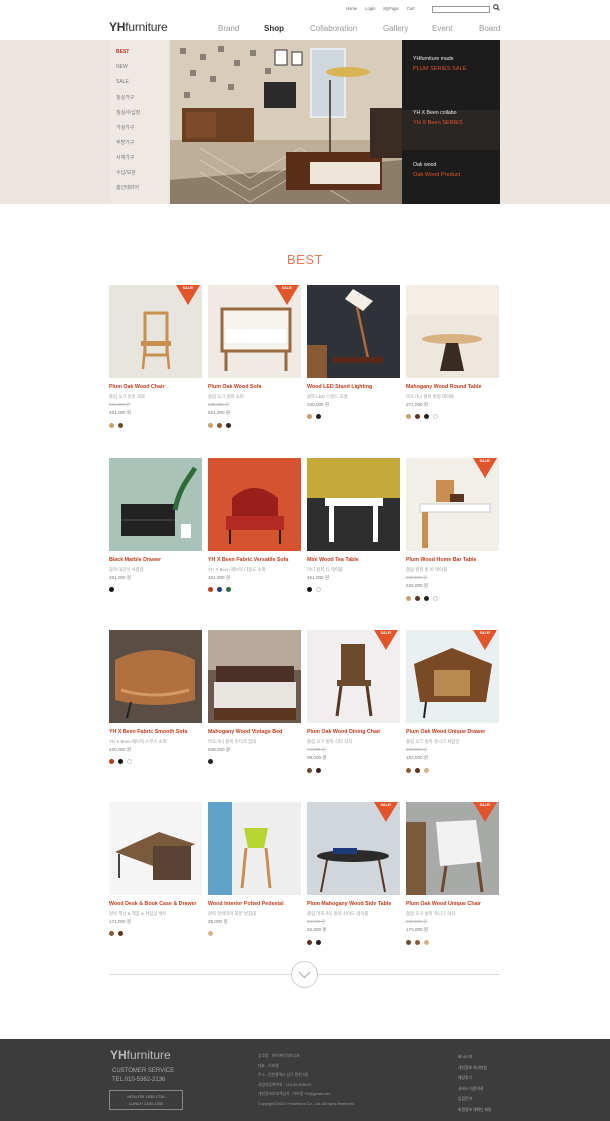 The image size is (610, 1121). I want to click on product-name: Black Marble Drawer, so click(155, 560).